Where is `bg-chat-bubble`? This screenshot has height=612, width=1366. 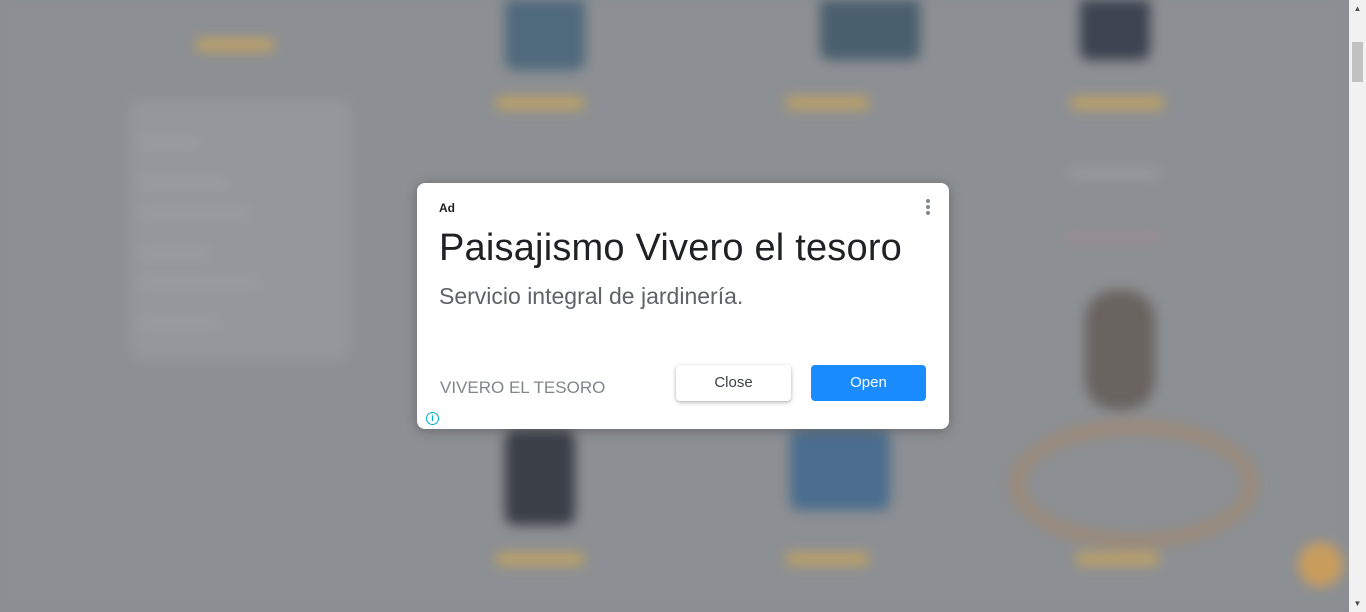
bg-chat-bubble is located at coordinates (1320, 564).